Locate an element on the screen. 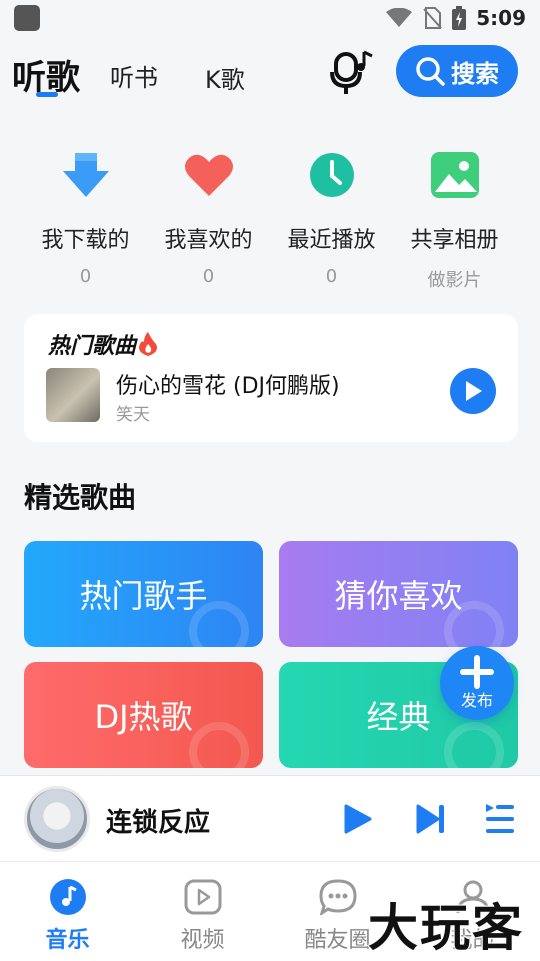 This screenshot has height=961, width=540. quick-action-favorites: 我喜欢的 0 is located at coordinates (208, 221).